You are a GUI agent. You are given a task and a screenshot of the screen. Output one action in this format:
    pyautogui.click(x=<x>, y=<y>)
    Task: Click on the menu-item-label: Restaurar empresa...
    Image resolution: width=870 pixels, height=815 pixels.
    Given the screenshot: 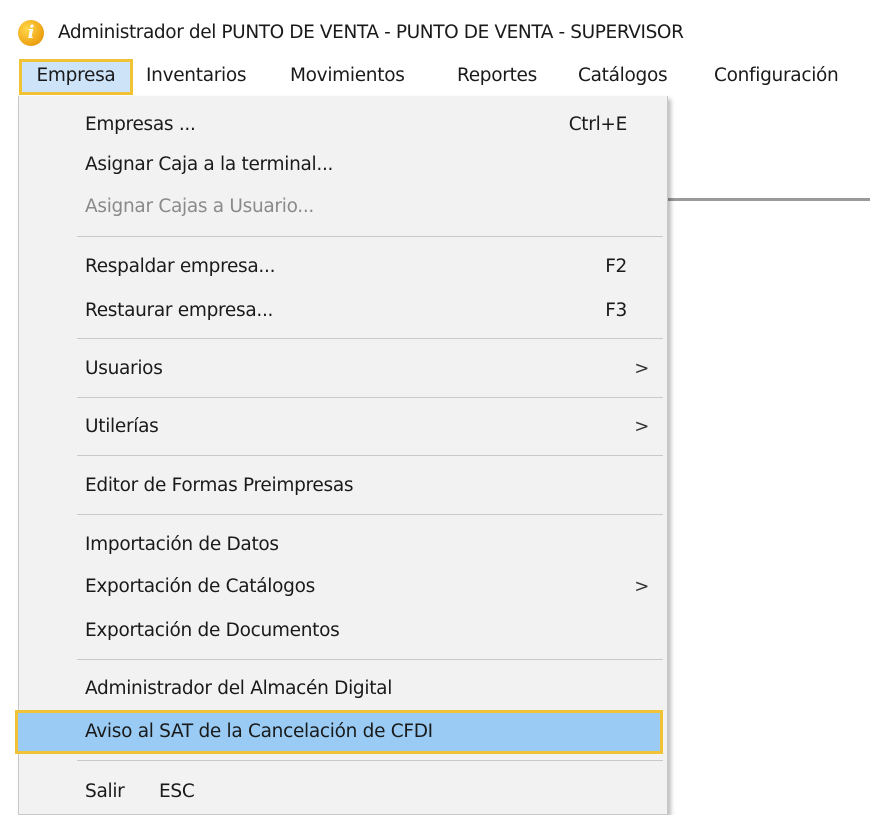 What is the action you would take?
    pyautogui.click(x=179, y=310)
    